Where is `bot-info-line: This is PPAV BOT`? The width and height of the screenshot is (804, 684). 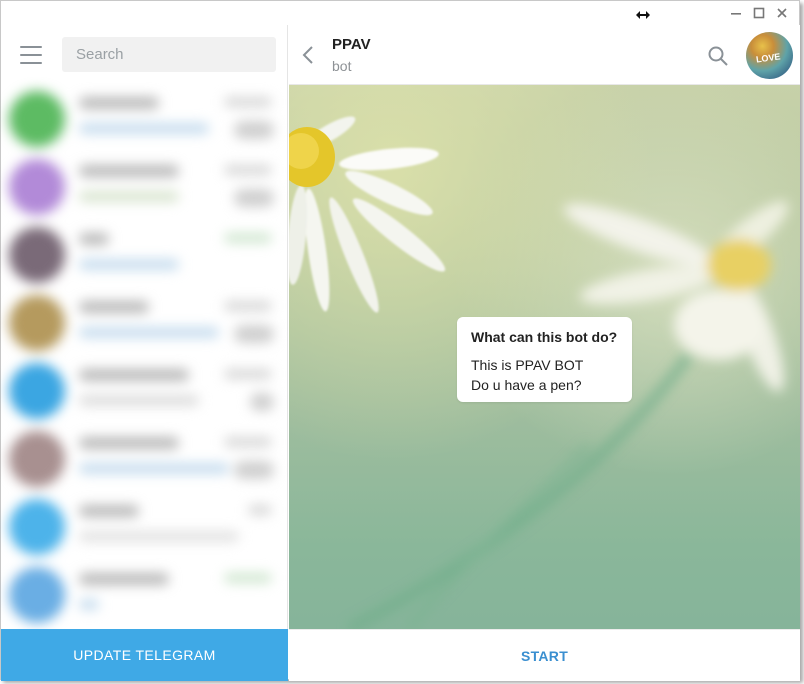
bot-info-line: This is PPAV BOT is located at coordinates (527, 365).